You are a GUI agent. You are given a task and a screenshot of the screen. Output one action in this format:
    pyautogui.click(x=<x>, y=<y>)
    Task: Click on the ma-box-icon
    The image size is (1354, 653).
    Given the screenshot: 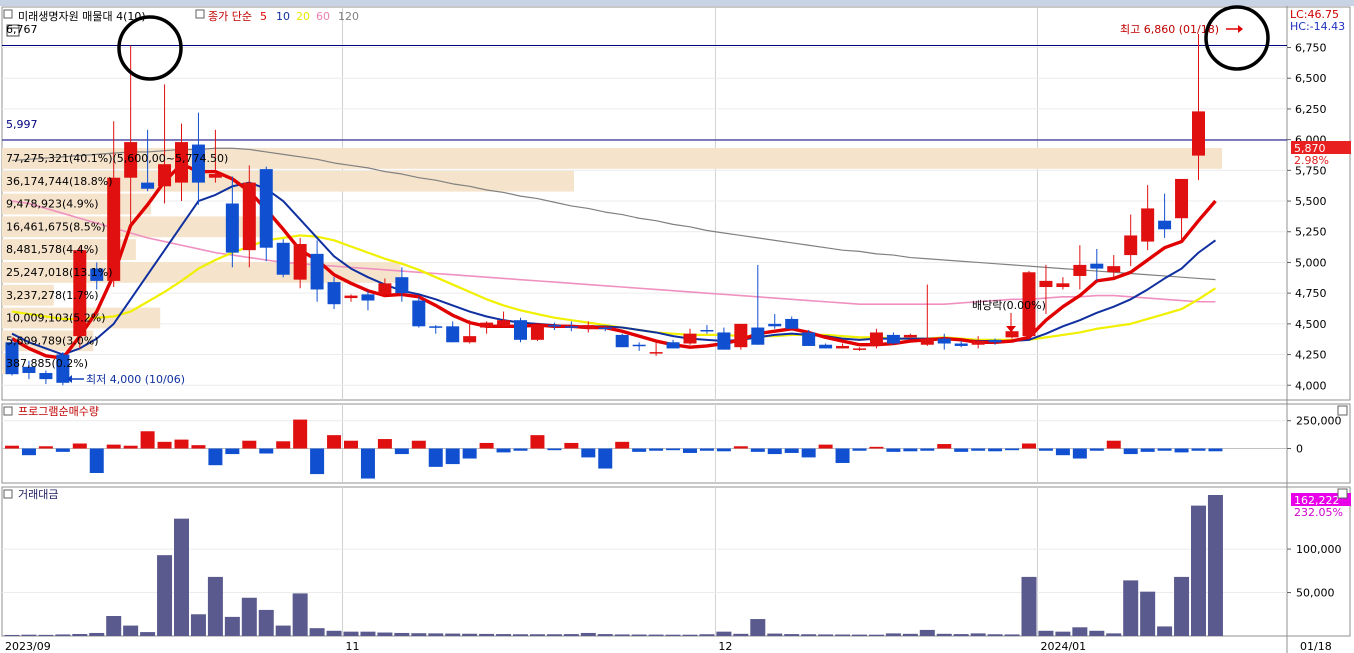 What is the action you would take?
    pyautogui.click(x=200, y=14)
    